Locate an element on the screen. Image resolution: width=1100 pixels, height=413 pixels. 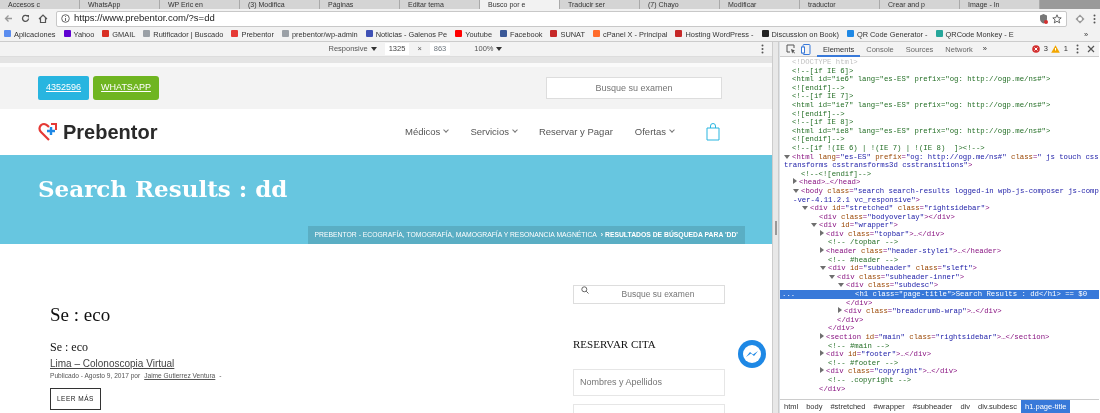
star-icon is located at coordinates (1057, 18).